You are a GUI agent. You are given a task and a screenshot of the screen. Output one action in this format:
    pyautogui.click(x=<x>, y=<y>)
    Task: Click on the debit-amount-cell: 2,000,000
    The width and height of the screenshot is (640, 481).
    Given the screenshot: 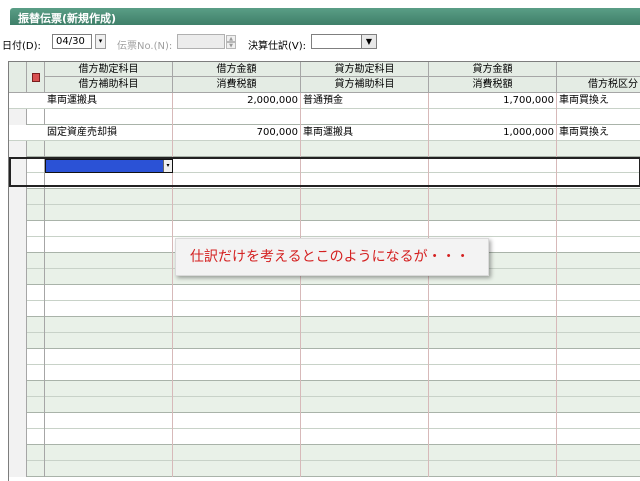 What is the action you would take?
    pyautogui.click(x=237, y=101)
    